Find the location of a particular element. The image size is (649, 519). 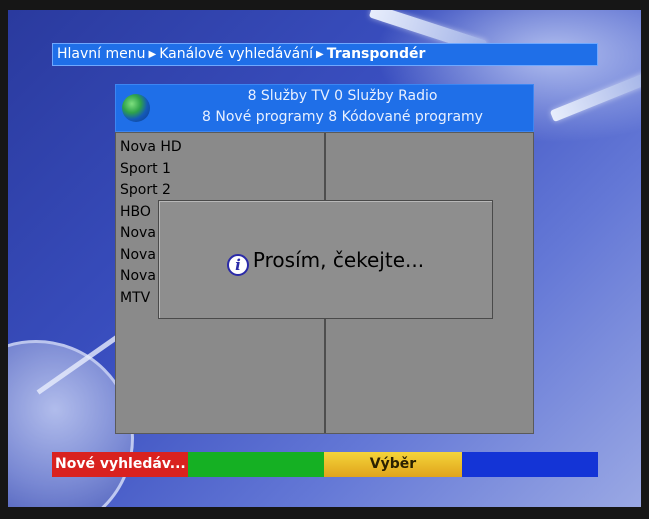

globe-icon is located at coordinates (136, 108).